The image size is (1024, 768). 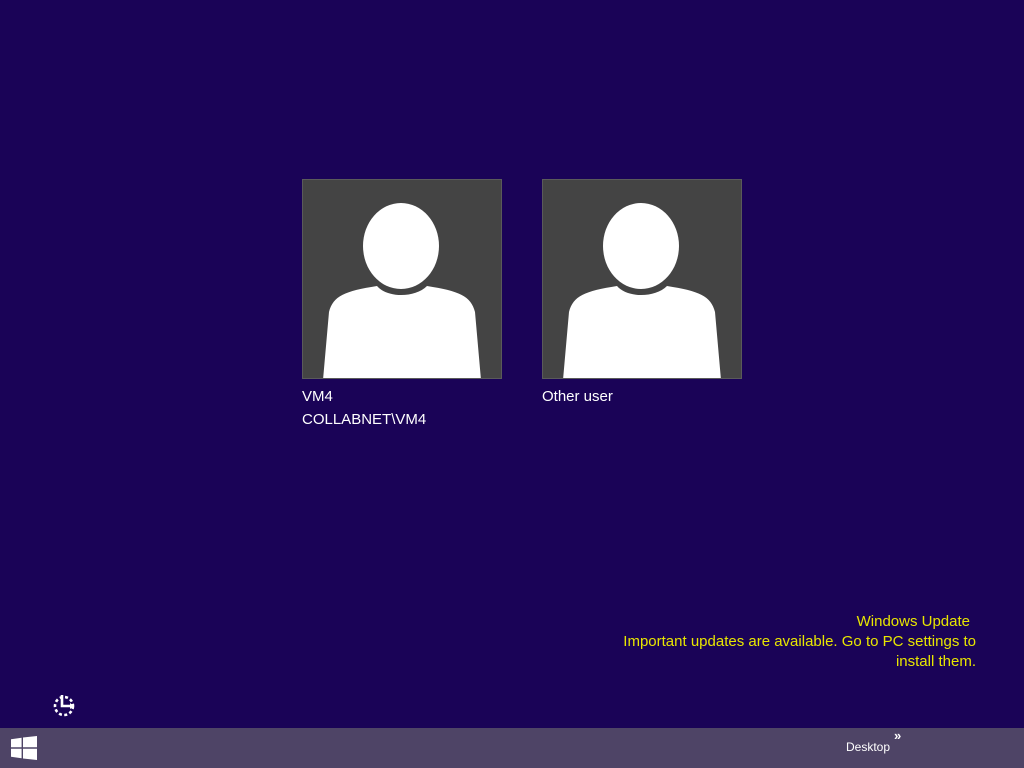 What do you see at coordinates (913, 621) in the screenshot?
I see `notification-title: Windows Update` at bounding box center [913, 621].